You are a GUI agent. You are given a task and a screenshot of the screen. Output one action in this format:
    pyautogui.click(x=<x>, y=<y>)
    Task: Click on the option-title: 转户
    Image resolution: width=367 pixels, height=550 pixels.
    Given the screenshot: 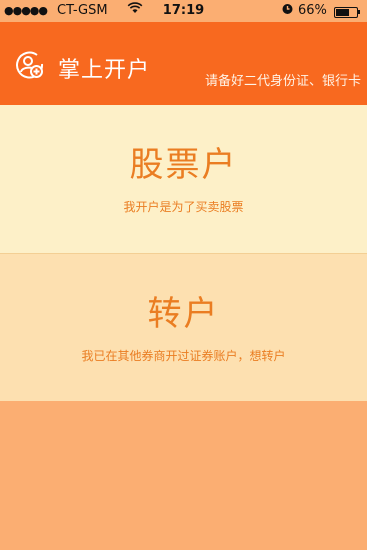 What is the action you would take?
    pyautogui.click(x=183, y=314)
    